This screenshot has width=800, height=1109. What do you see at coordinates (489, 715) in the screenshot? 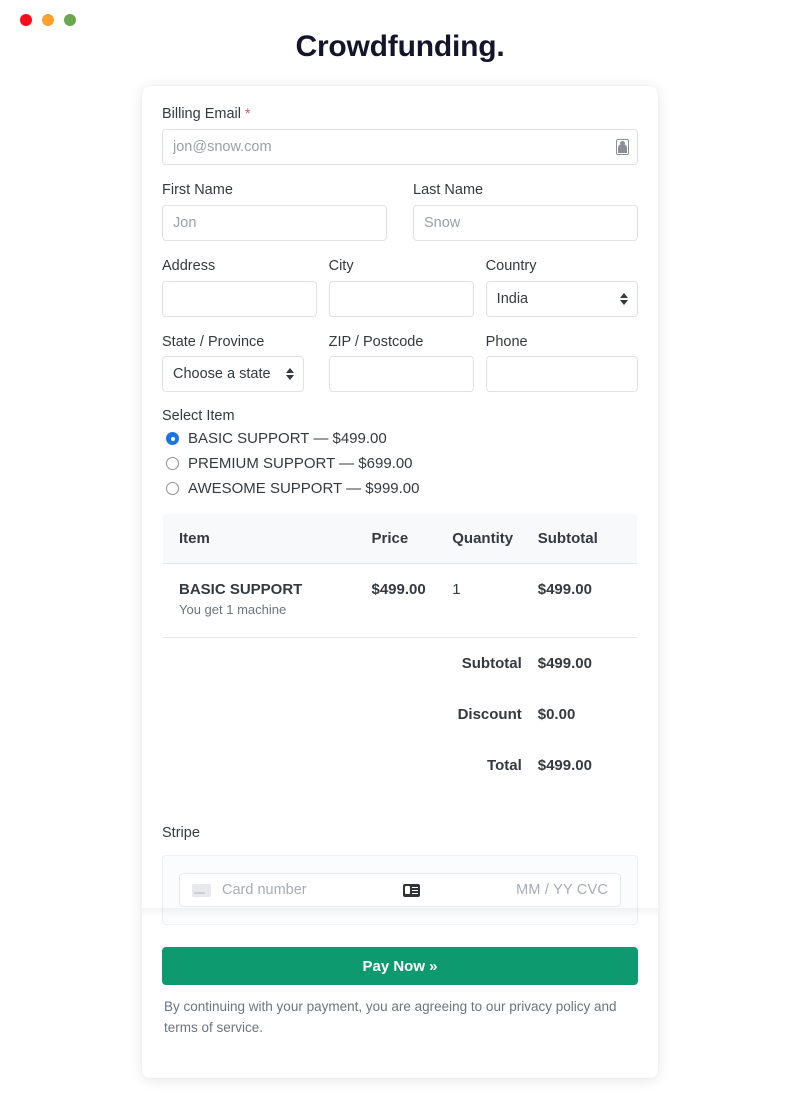
I see `totals-label-discount: Discount` at bounding box center [489, 715].